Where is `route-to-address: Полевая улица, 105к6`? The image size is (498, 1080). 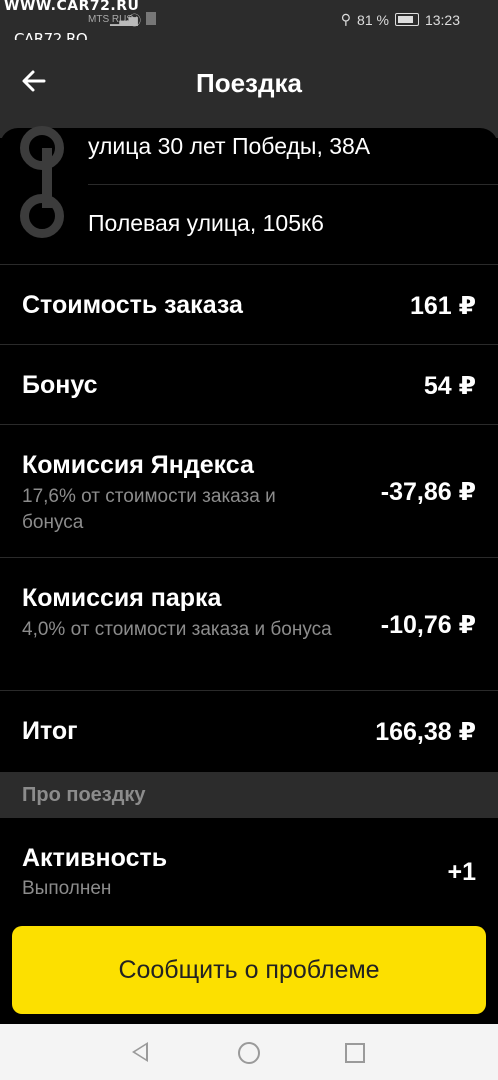
route-to-address: Полевая улица, 105к6 is located at coordinates (206, 223).